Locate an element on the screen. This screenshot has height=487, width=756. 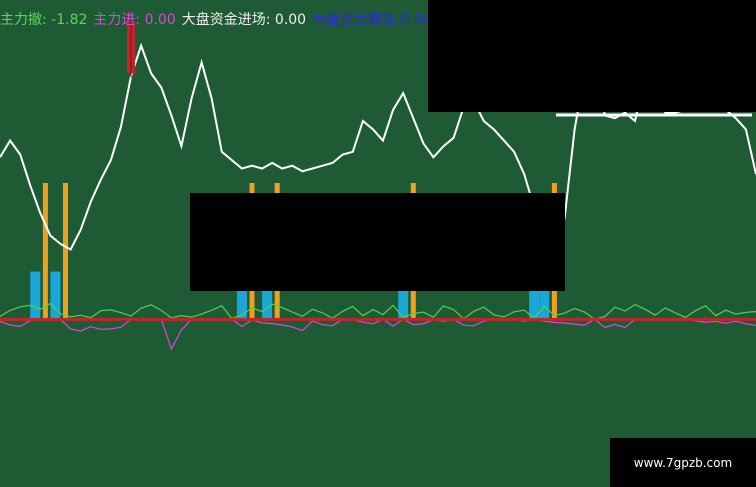
main-out-line is located at coordinates (378, 311).